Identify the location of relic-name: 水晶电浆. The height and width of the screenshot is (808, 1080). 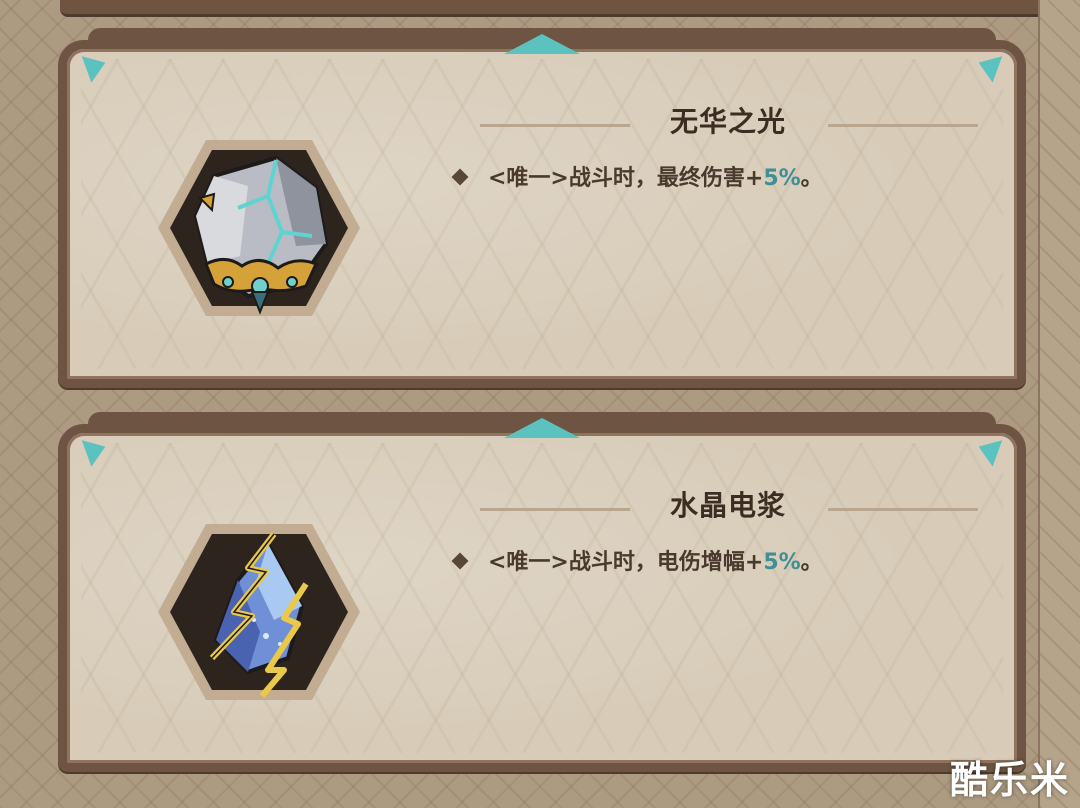
(727, 505).